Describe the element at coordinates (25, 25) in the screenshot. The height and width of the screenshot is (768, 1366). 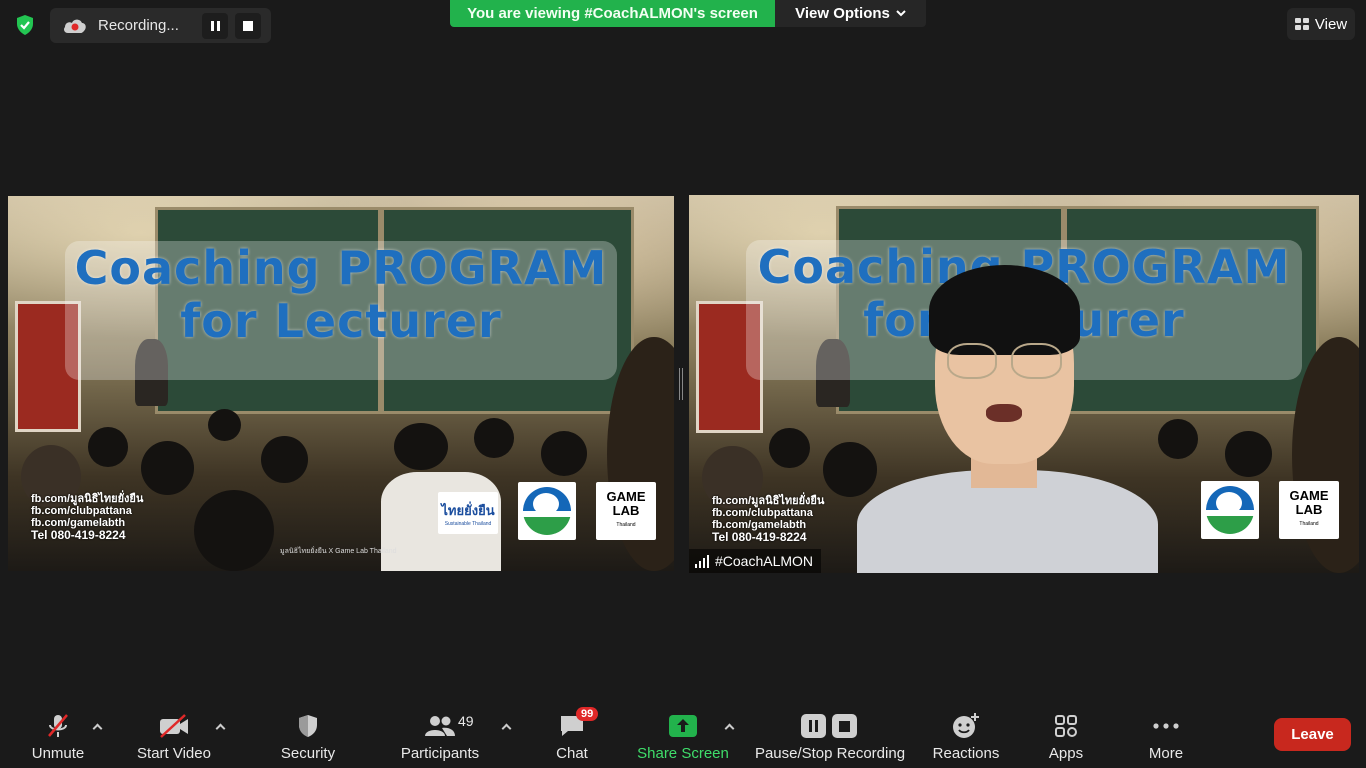
I see `security-shield-icon` at that location.